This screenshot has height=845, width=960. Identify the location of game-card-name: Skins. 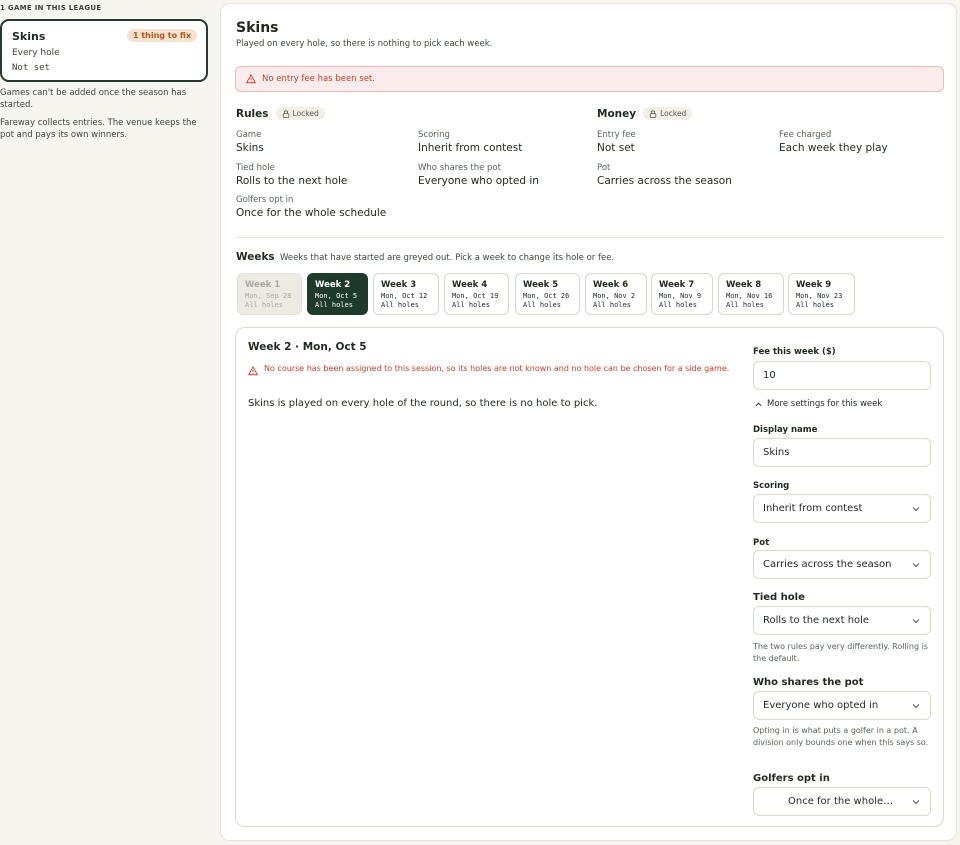
(29, 36).